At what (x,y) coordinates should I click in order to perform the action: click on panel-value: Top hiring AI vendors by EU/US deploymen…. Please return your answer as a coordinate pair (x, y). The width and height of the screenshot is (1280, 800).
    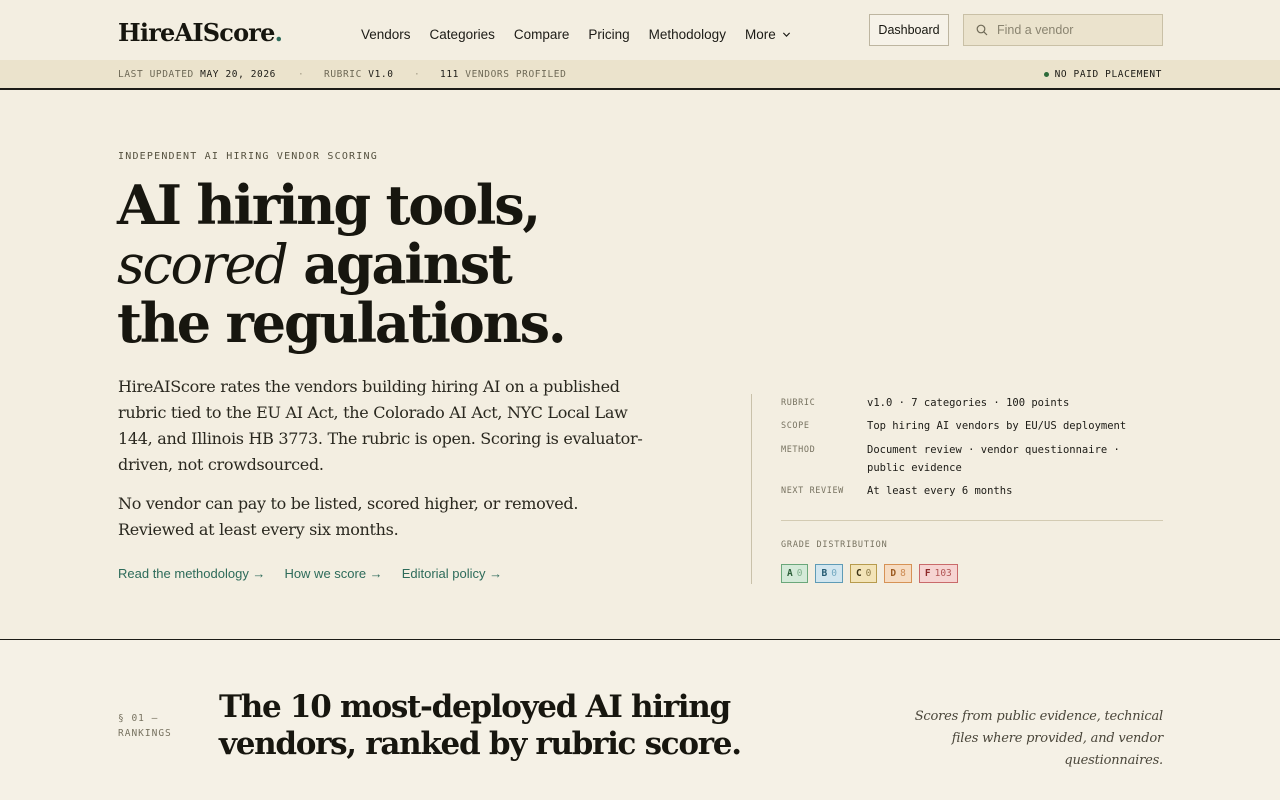
    Looking at the image, I should click on (997, 426).